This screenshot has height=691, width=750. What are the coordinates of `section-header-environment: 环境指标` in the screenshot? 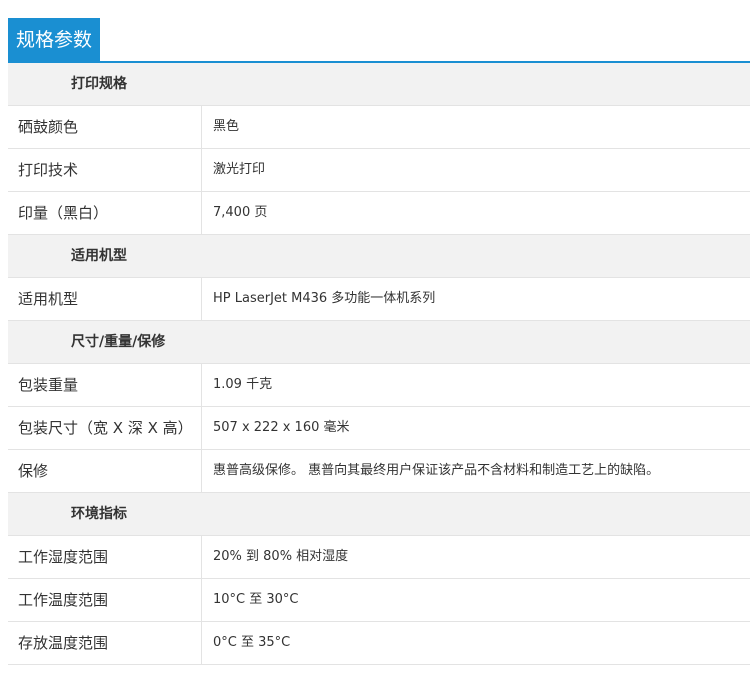 It's located at (379, 514).